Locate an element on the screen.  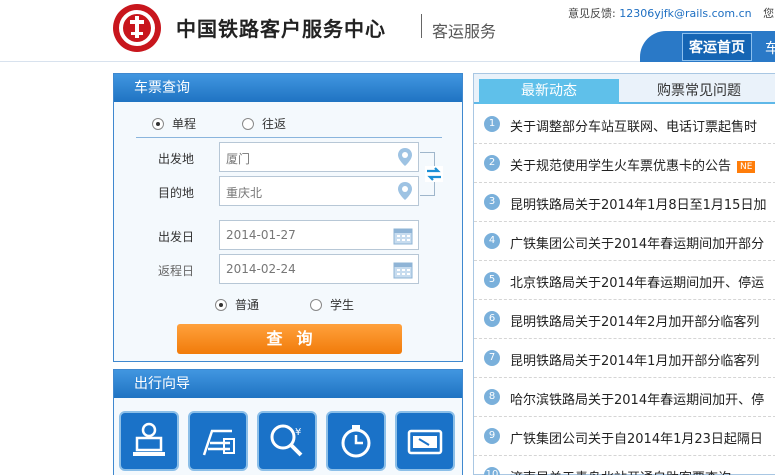
timetable-clock-icon is located at coordinates (356, 441).